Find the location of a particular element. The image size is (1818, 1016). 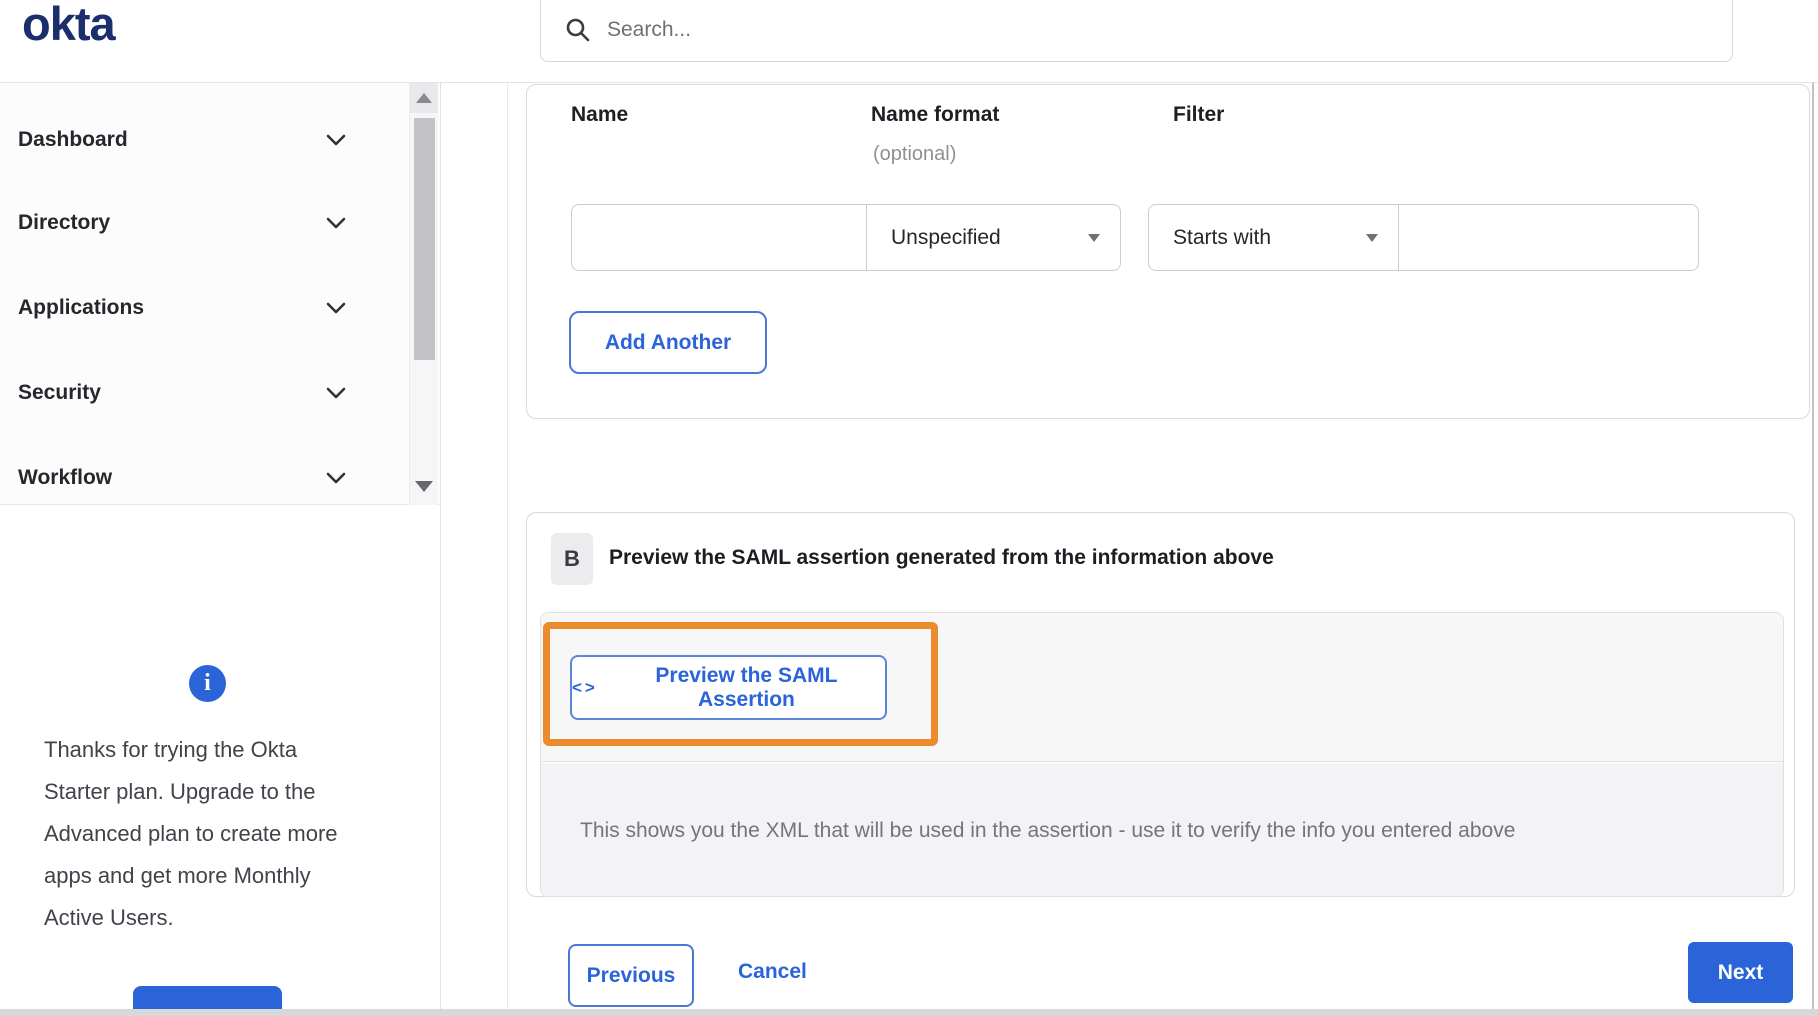

scrollbar-thumb is located at coordinates (424, 239).